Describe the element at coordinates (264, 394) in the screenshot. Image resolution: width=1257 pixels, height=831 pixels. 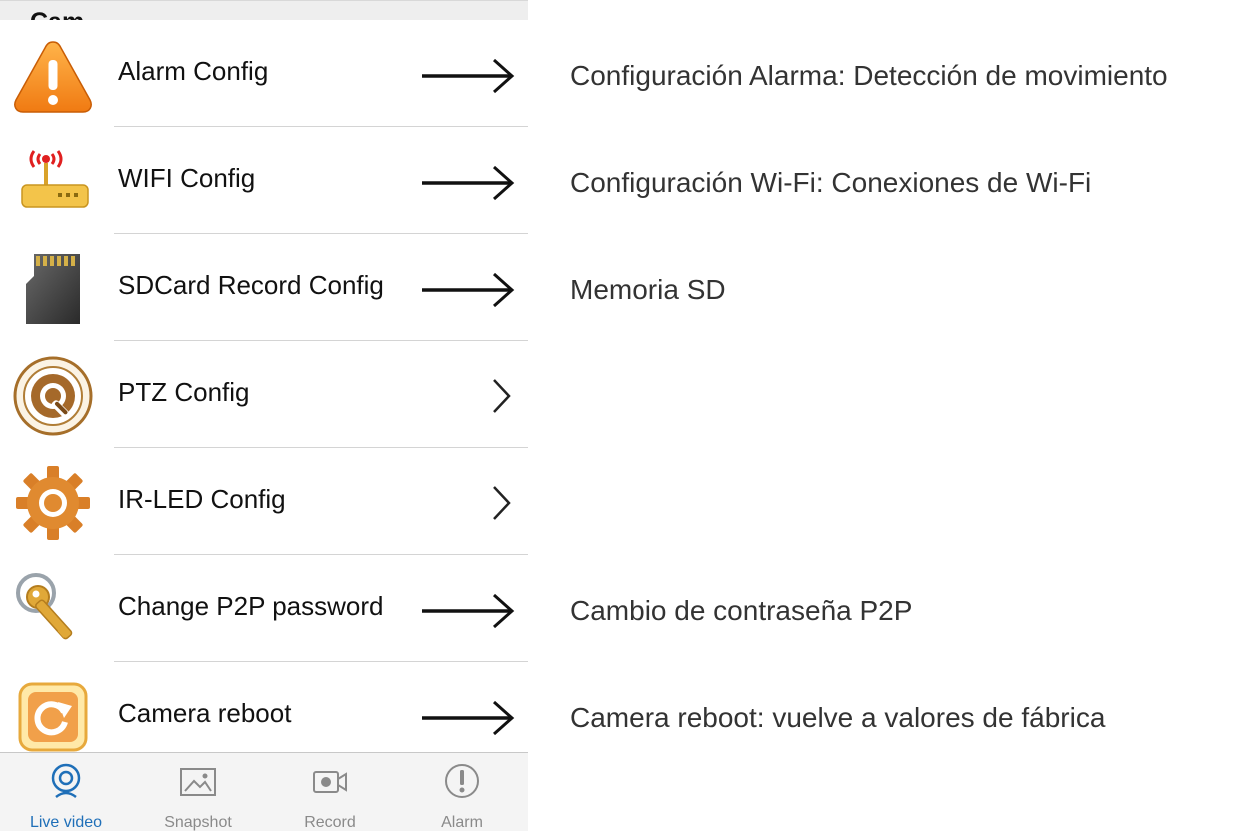
I see `row-ptz-config: PTZ Config` at that location.